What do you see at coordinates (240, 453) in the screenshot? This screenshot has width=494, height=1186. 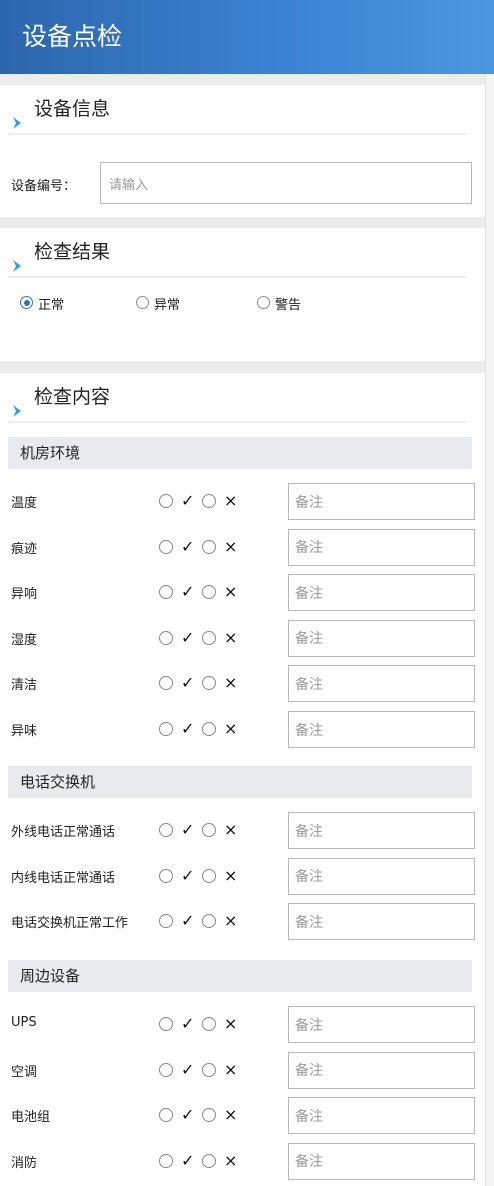 I see `category-header: 机房环境` at bounding box center [240, 453].